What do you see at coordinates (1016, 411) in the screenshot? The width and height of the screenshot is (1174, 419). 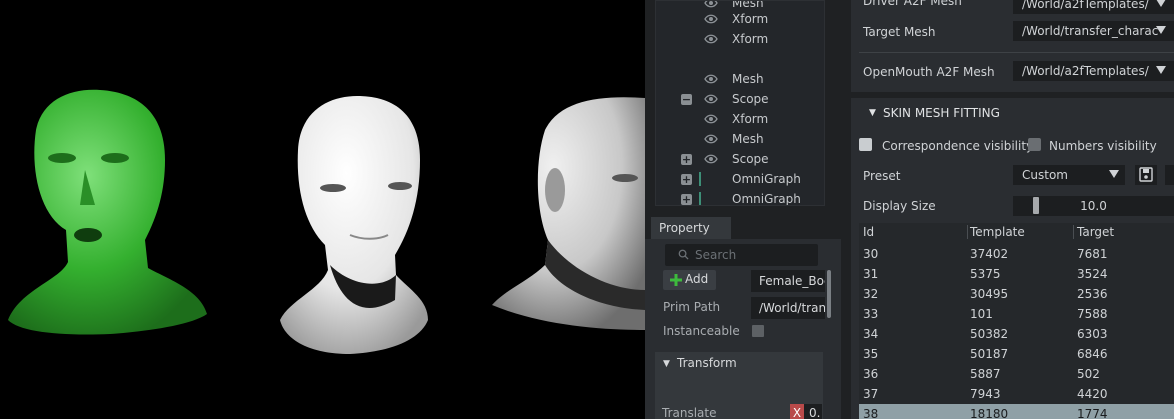 I see `table-row: 38 18180 1774` at bounding box center [1016, 411].